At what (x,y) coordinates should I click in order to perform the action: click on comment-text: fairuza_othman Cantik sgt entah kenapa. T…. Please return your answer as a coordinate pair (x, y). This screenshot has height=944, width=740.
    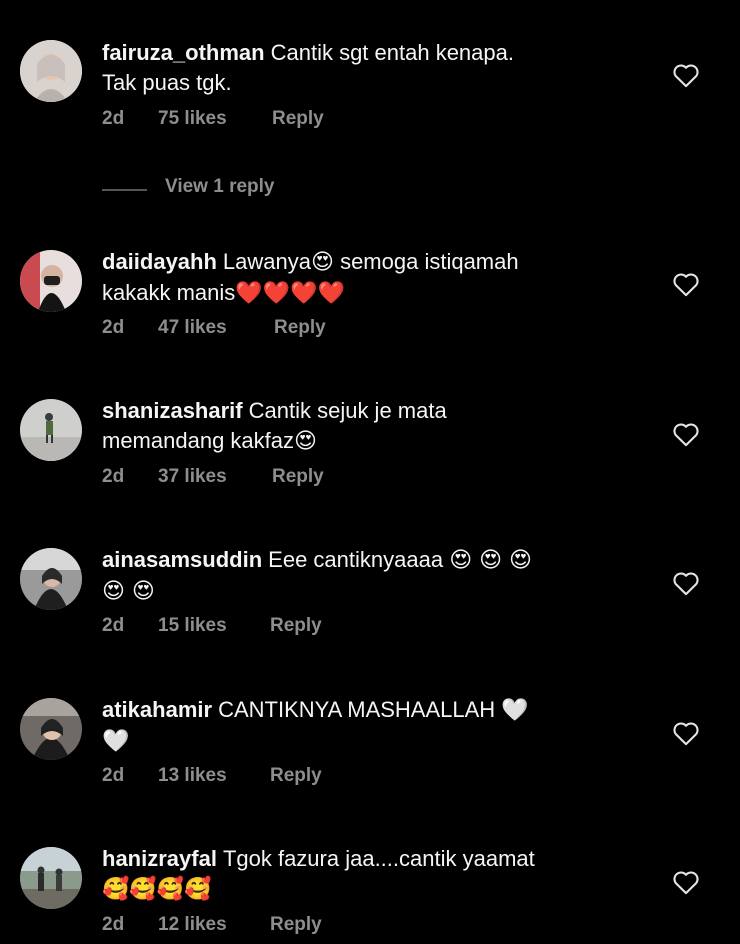
    Looking at the image, I should click on (372, 68).